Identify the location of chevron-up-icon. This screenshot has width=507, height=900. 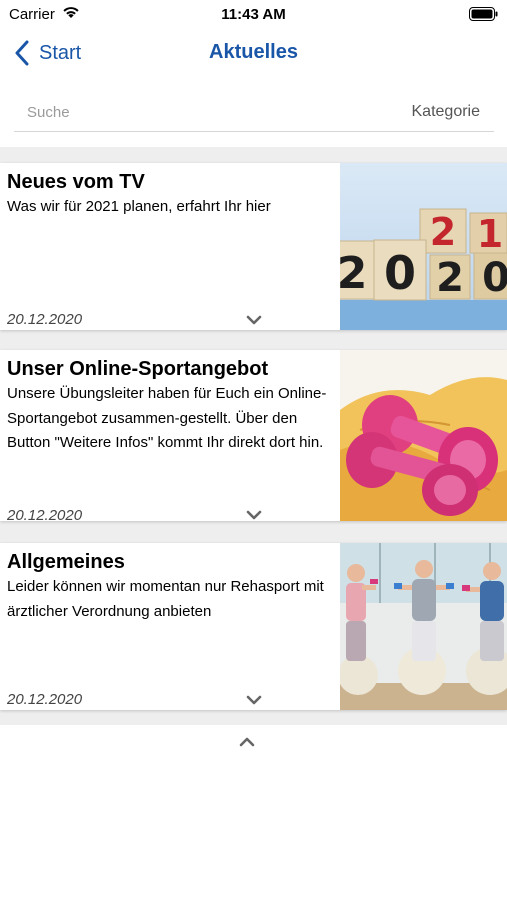
(247, 742).